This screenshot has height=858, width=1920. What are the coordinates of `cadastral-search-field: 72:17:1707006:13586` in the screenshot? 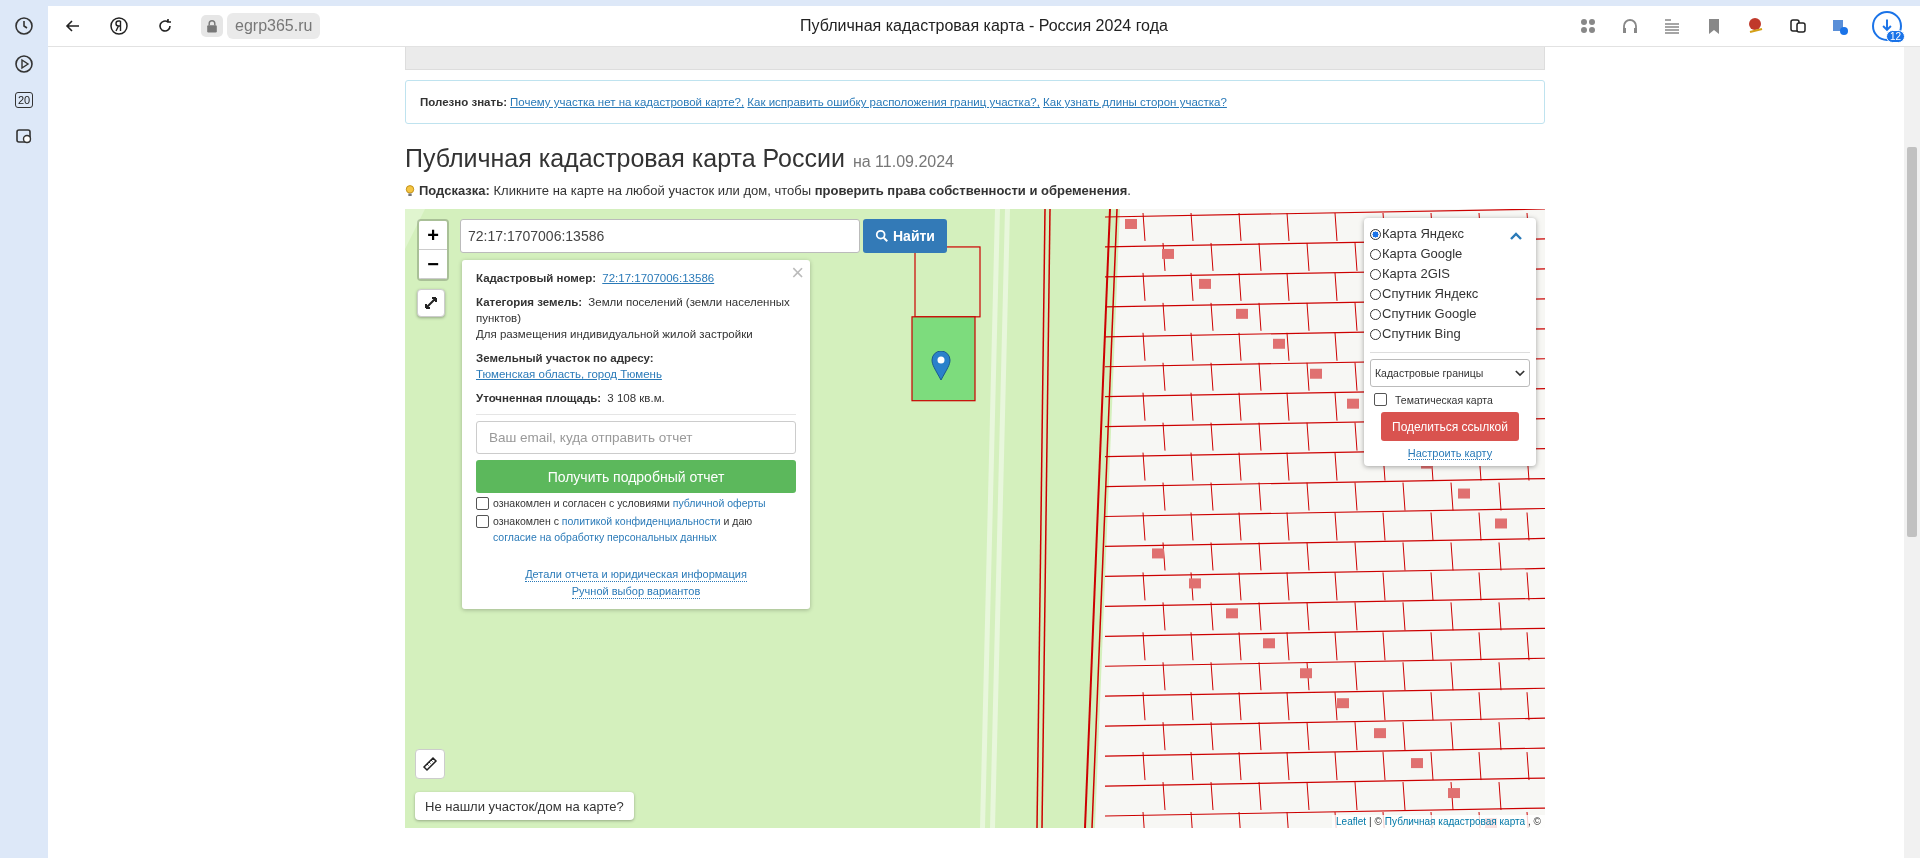 It's located at (660, 236).